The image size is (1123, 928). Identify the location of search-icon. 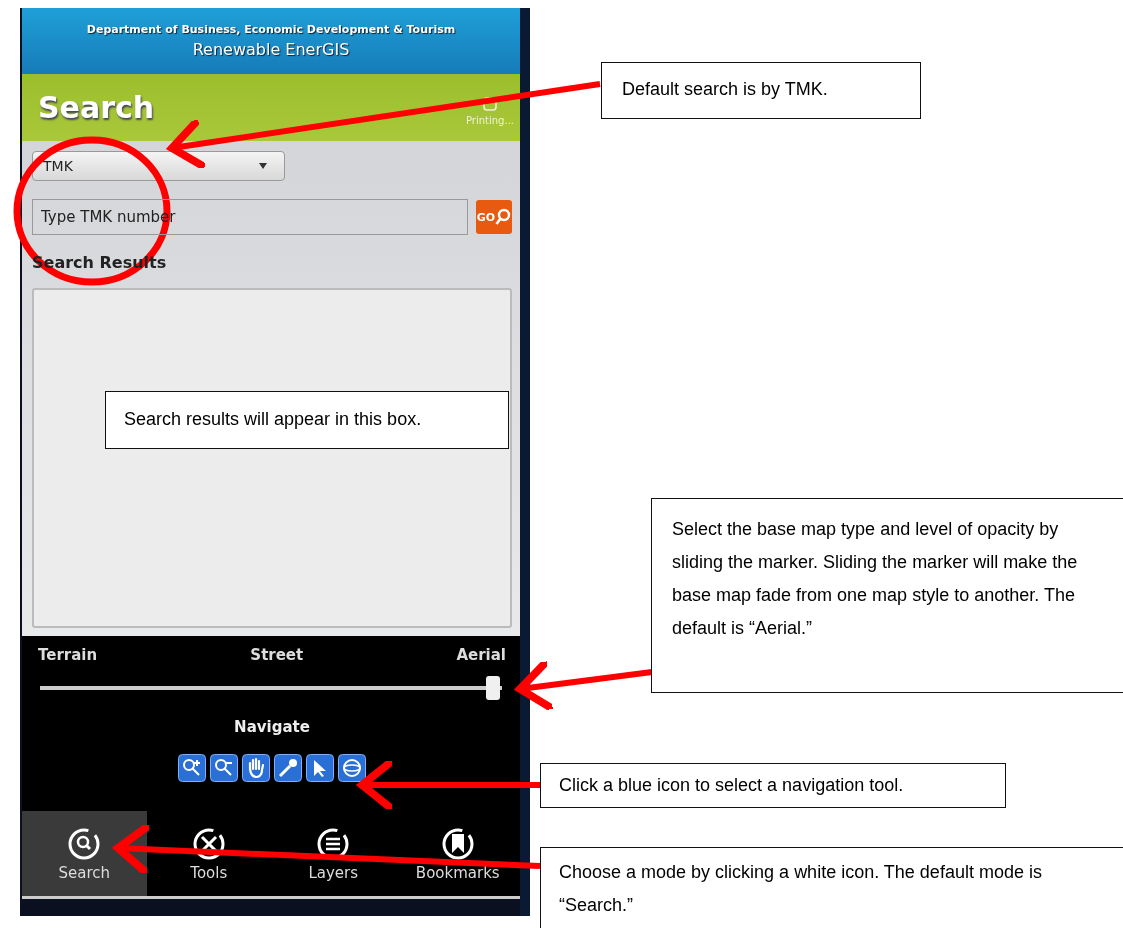
(503, 217).